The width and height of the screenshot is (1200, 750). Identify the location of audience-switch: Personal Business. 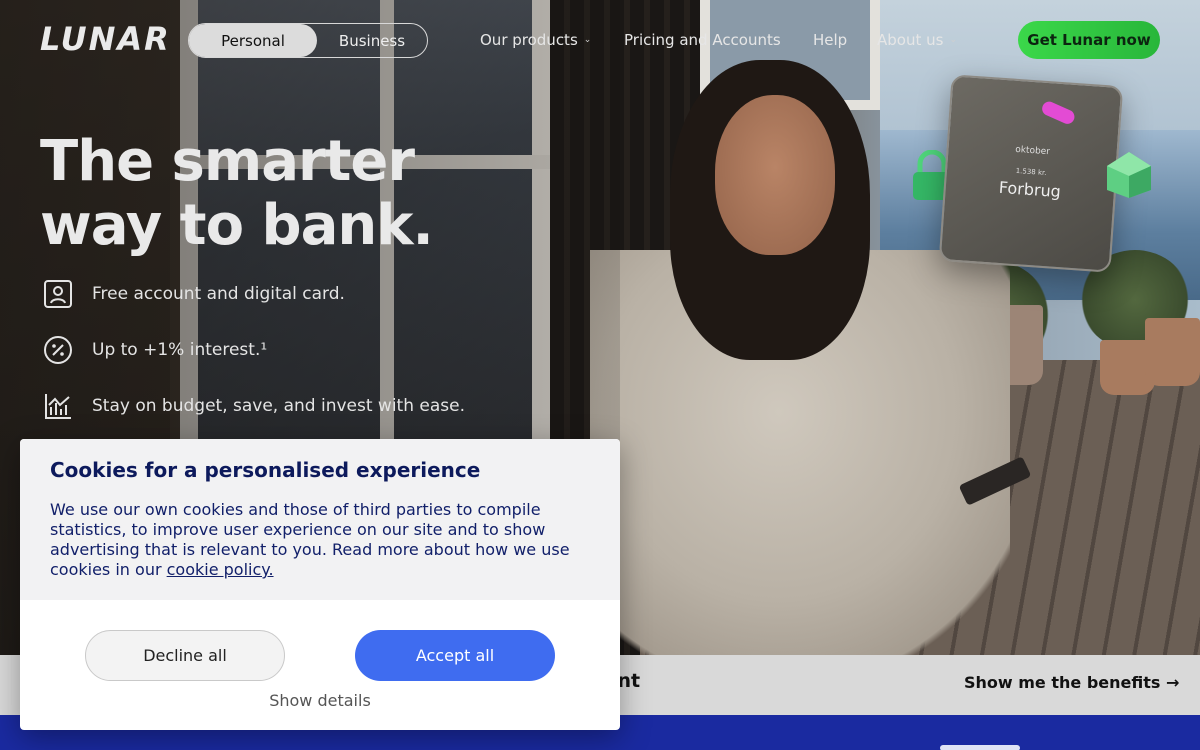
(308, 40).